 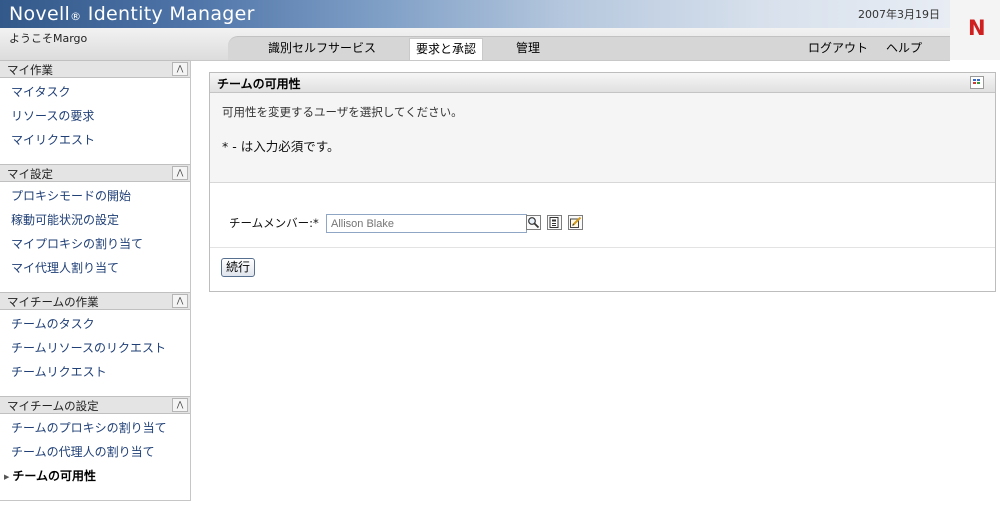 I want to click on sidebar-item-request-team-resources: チームリソースのリクエスト, so click(x=88, y=347).